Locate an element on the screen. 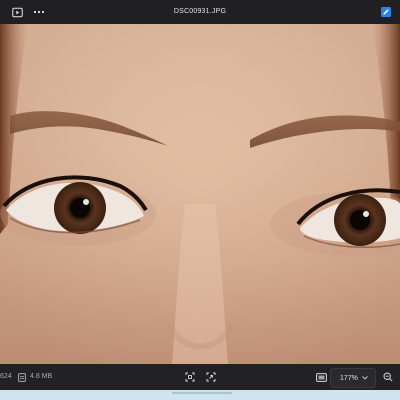  image-dimensions: 624 is located at coordinates (6, 376).